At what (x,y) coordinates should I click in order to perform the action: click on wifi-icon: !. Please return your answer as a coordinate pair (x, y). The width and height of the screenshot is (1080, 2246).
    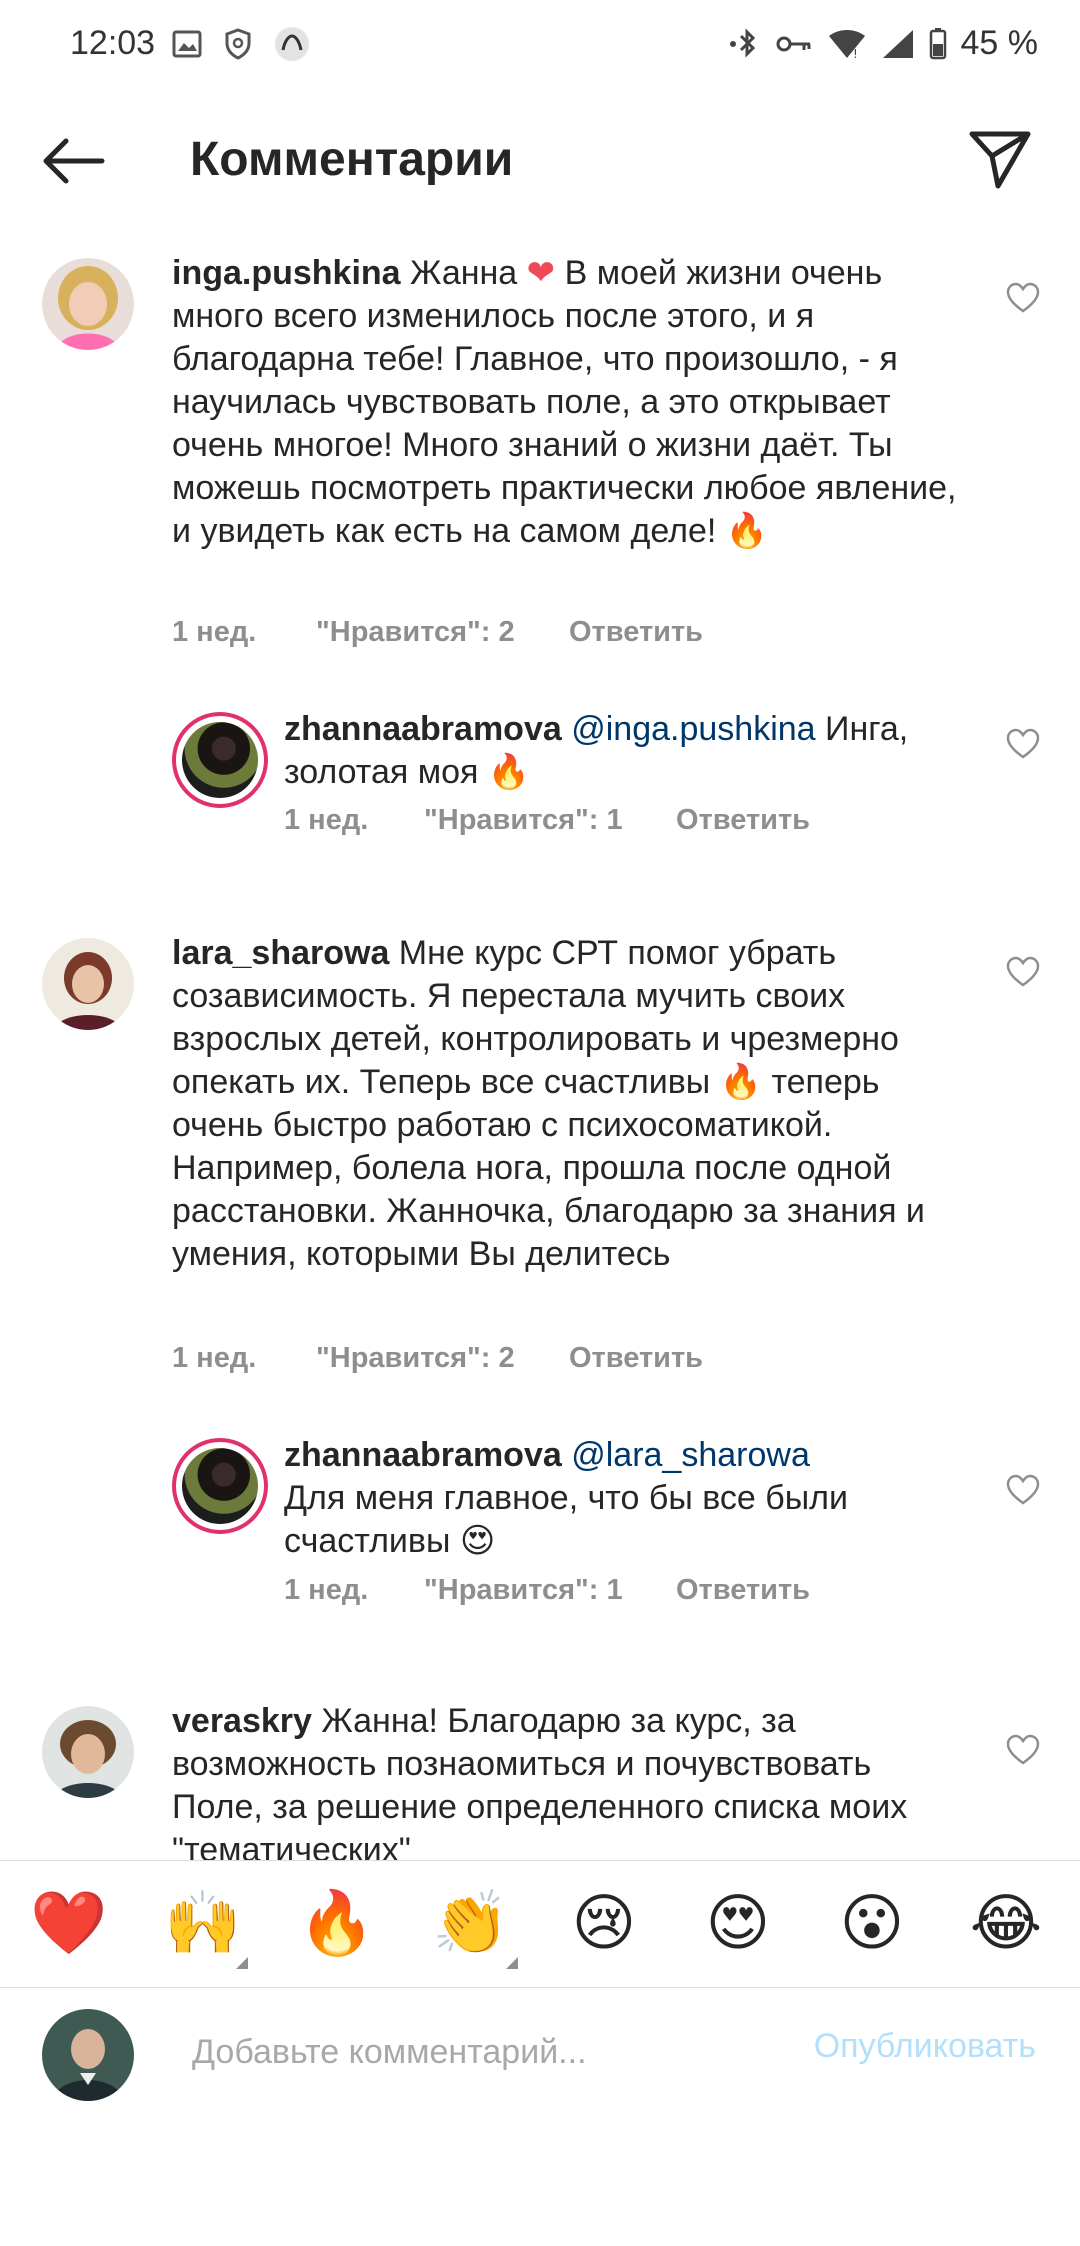
    Looking at the image, I should click on (846, 44).